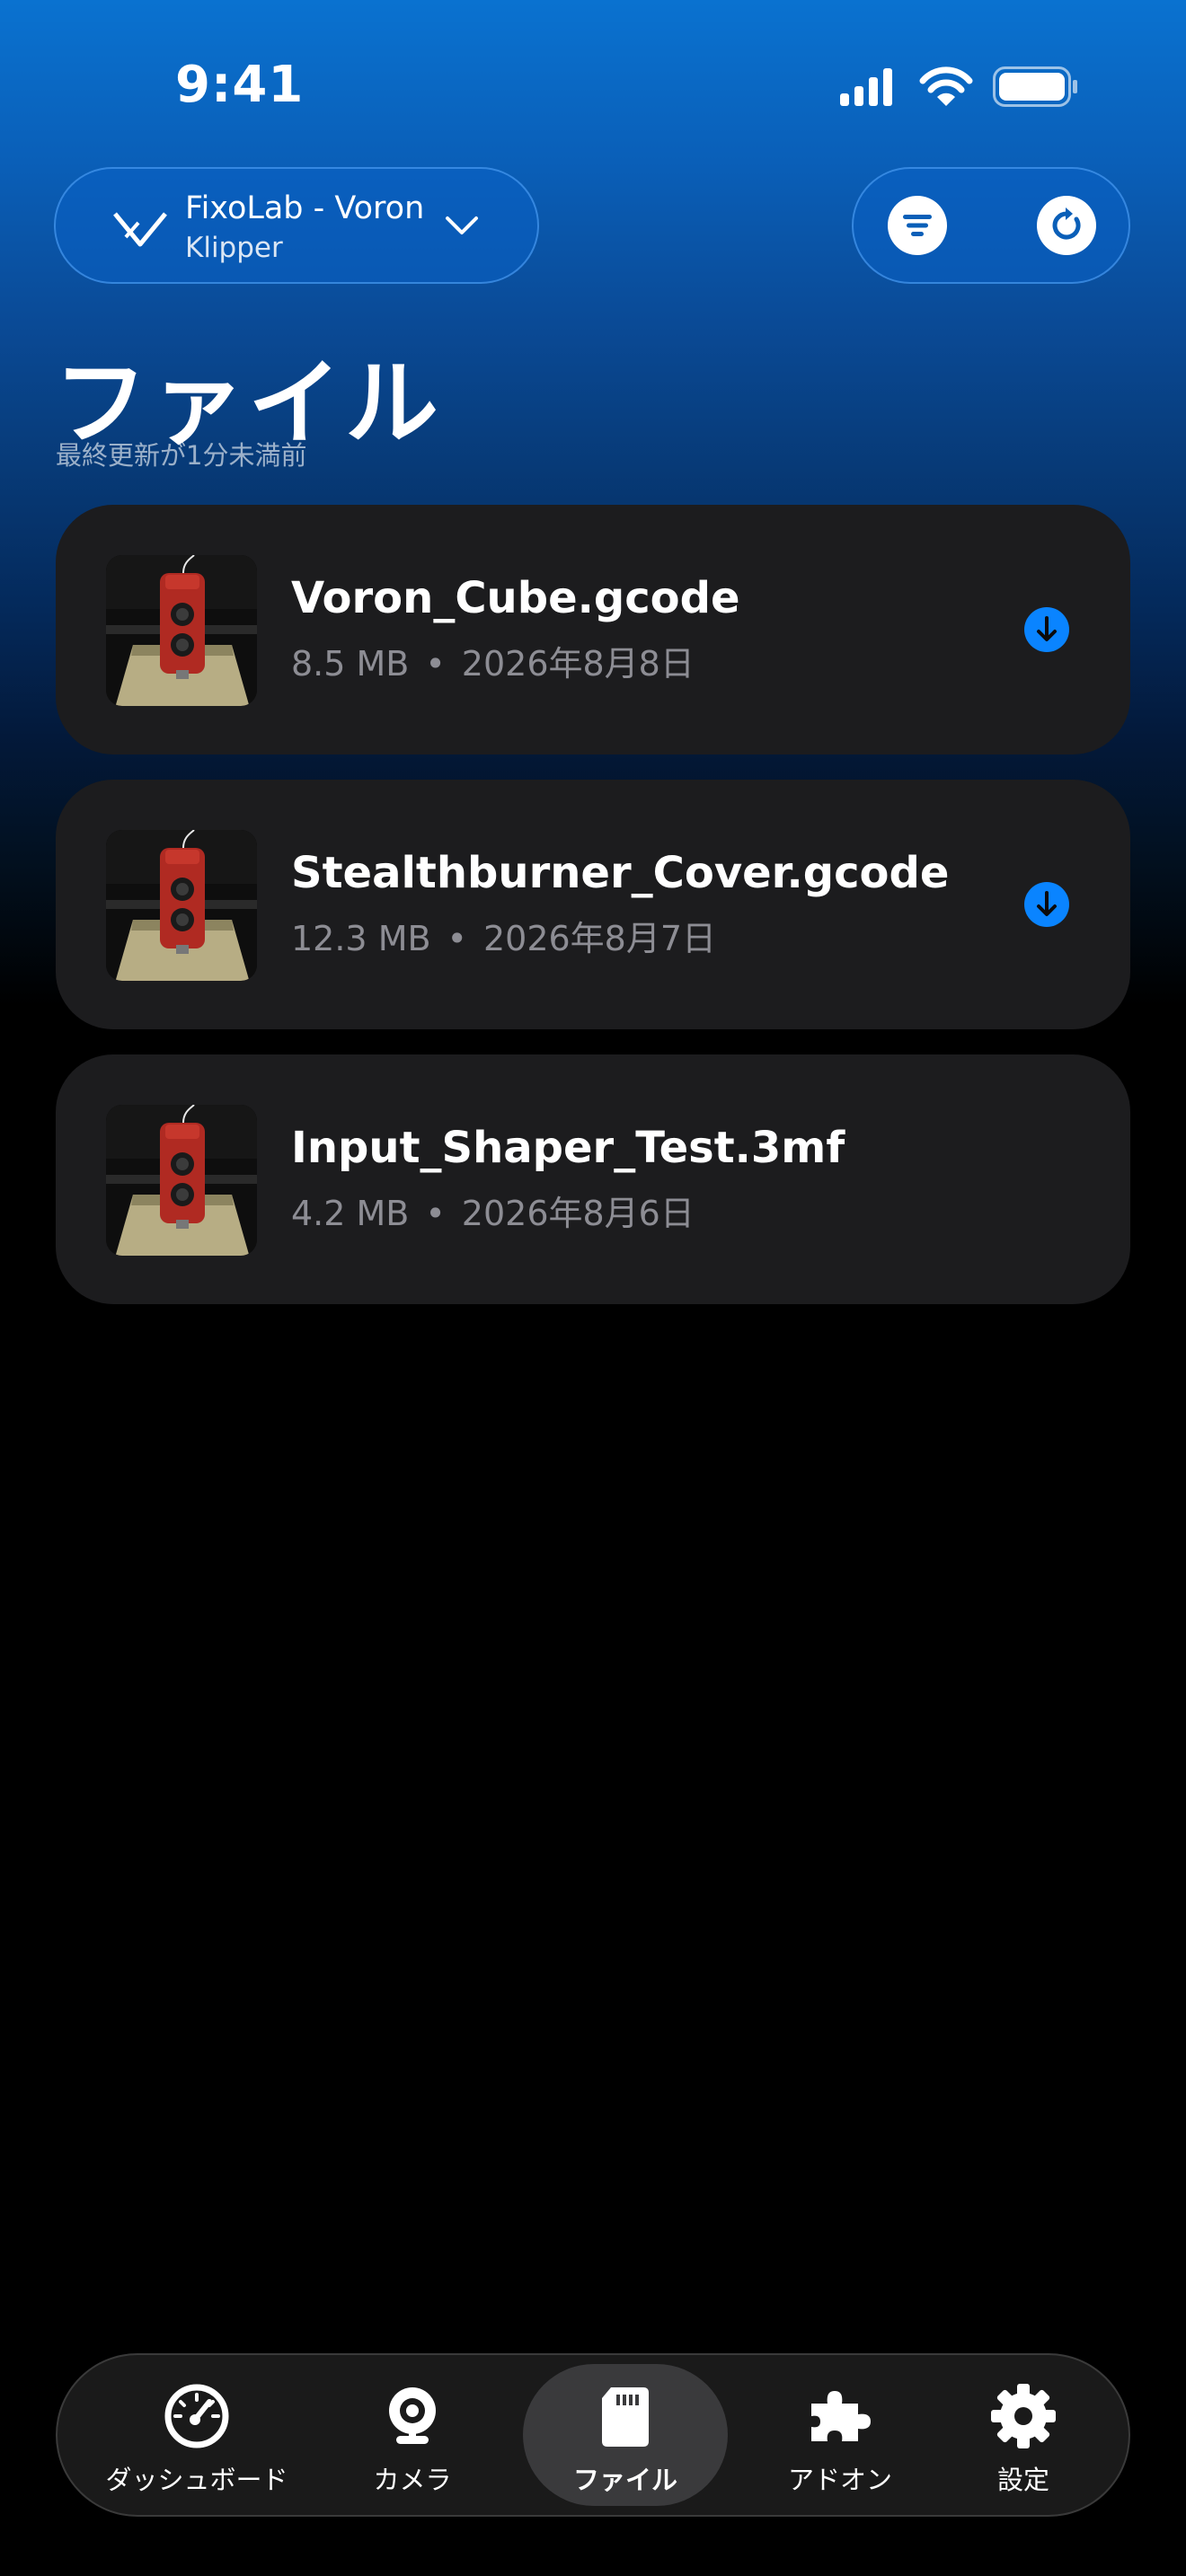 Image resolution: width=1186 pixels, height=2576 pixels. Describe the element at coordinates (946, 86) in the screenshot. I see `wifi-icon` at that location.